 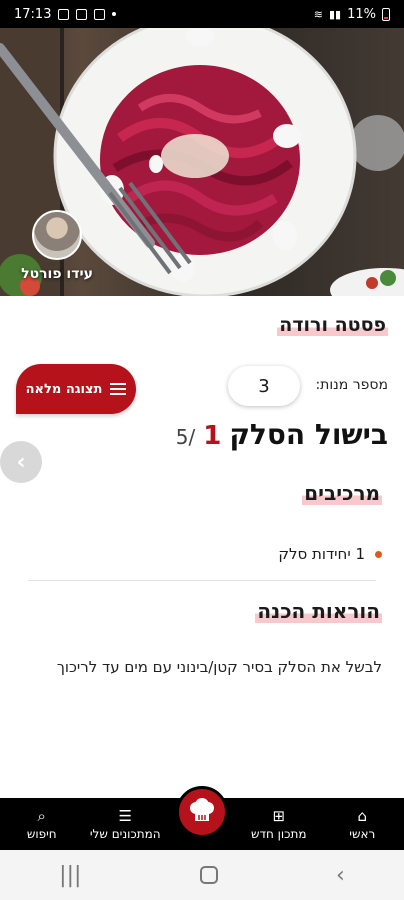 I want to click on list-icon, so click(x=118, y=389).